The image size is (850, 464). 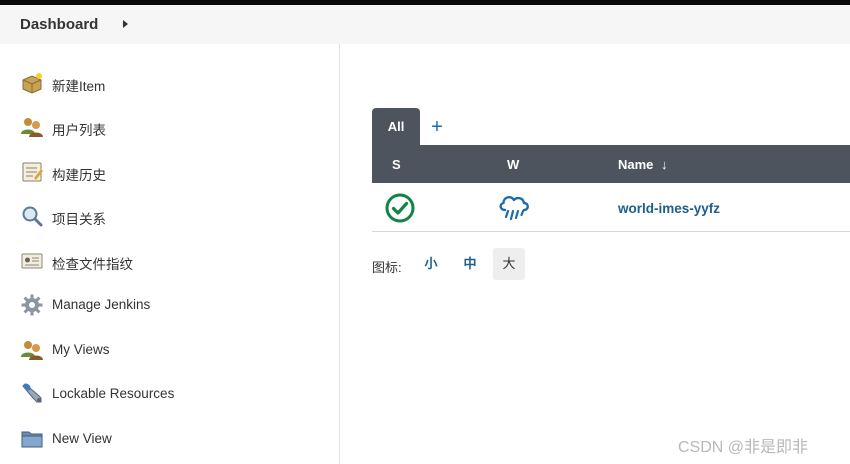 What do you see at coordinates (509, 264) in the screenshot?
I see `icon-size-large: 大` at bounding box center [509, 264].